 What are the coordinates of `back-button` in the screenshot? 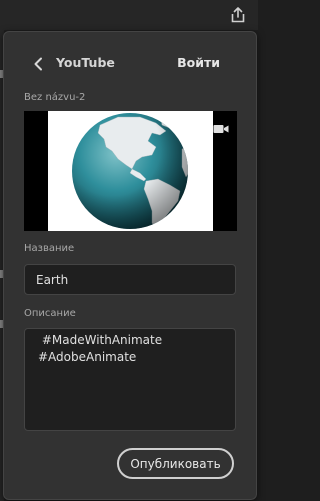 It's located at (38, 64).